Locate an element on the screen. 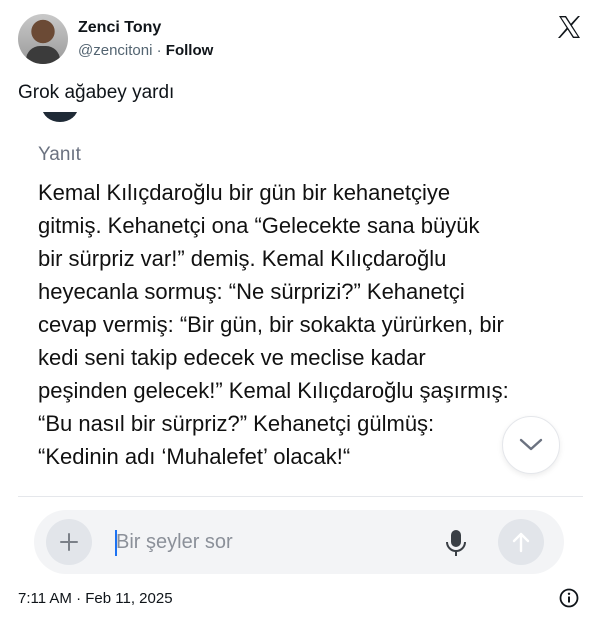  answer-line: kedi seni takip edecek ve meclise kadar is located at coordinates (232, 357).